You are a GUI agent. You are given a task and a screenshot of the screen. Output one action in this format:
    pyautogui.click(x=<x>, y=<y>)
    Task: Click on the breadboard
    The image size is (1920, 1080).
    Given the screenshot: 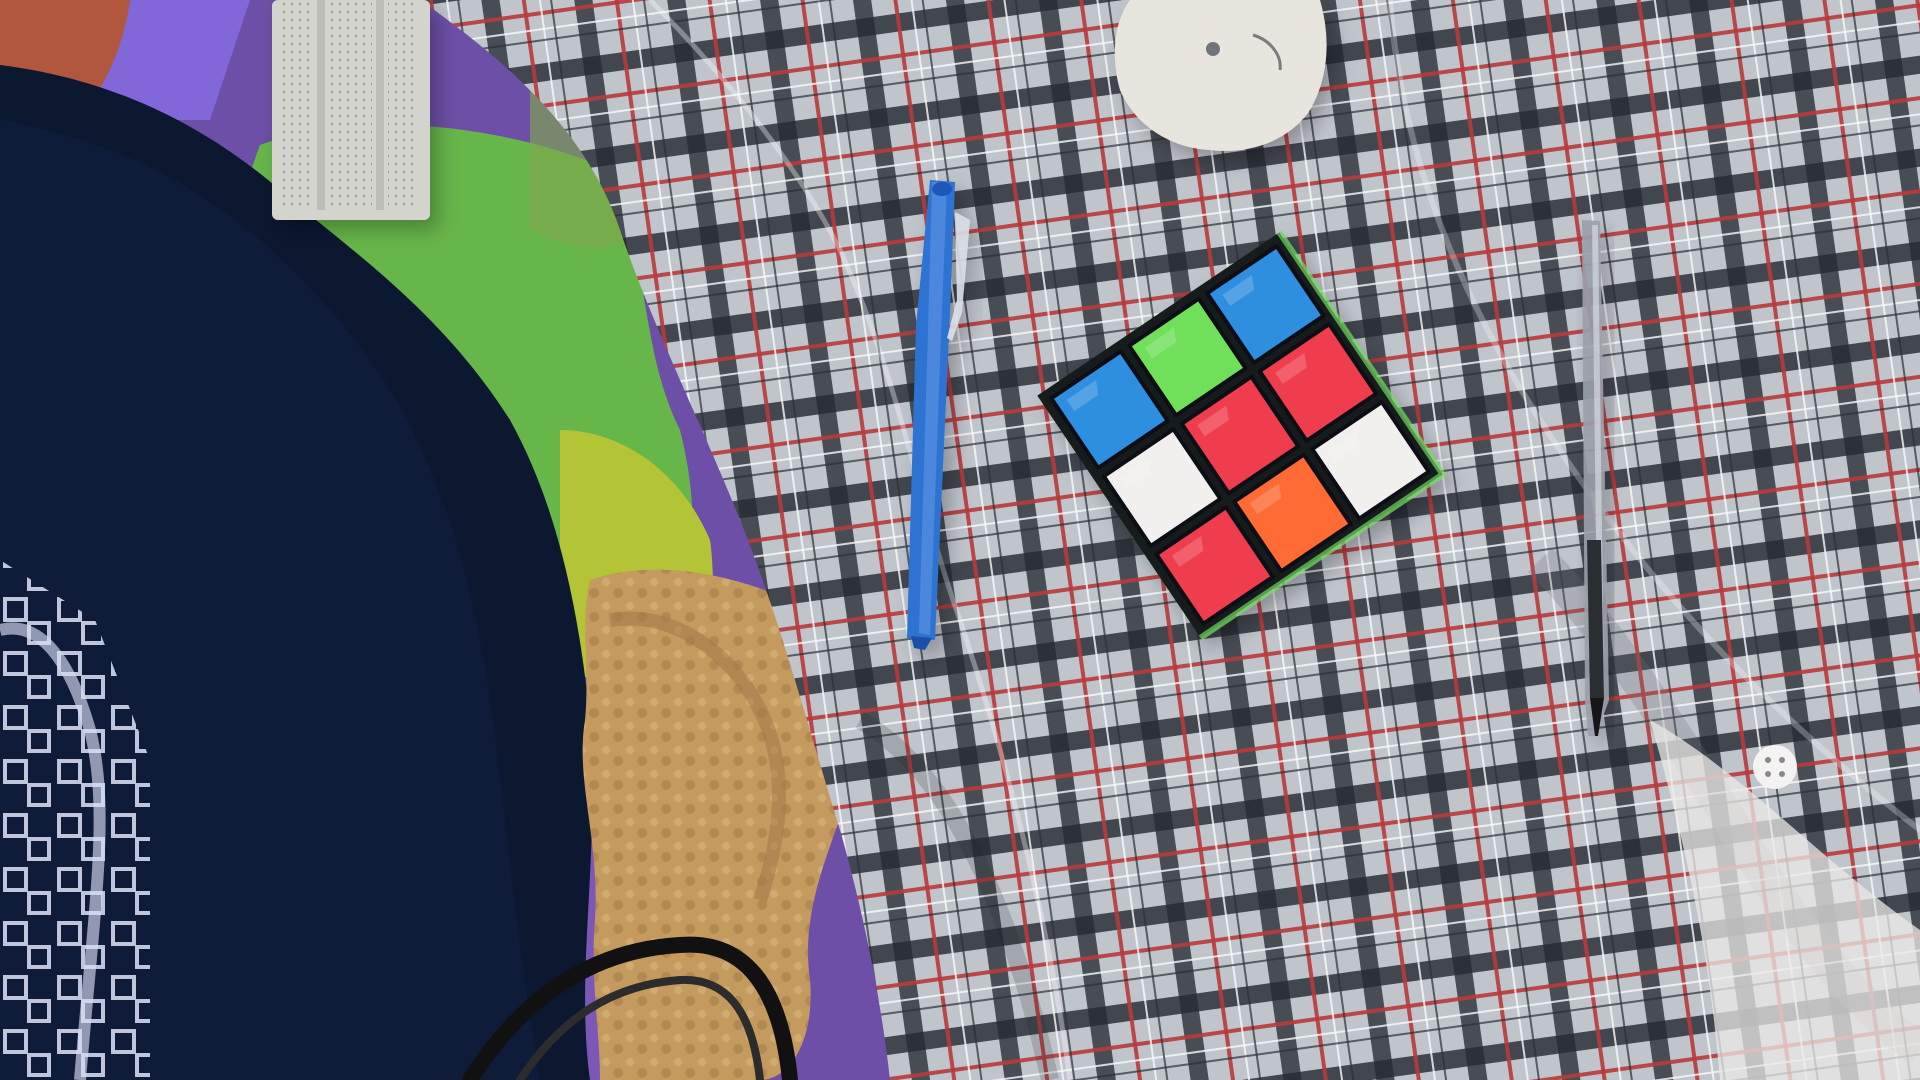 What is the action you would take?
    pyautogui.click(x=351, y=110)
    